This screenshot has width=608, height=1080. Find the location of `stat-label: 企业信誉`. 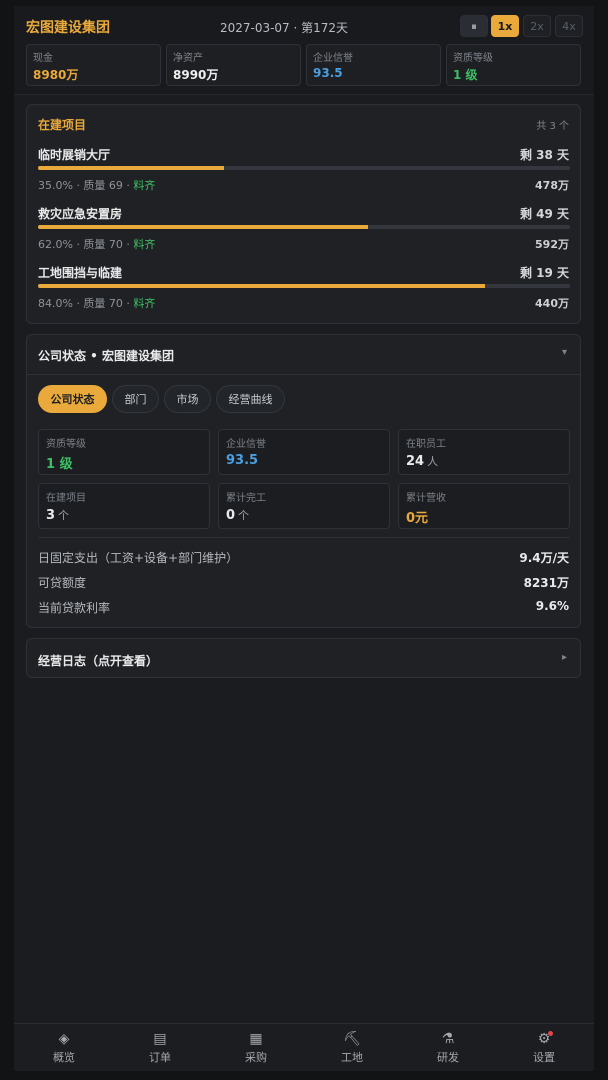

stat-label: 企业信誉 is located at coordinates (333, 58).